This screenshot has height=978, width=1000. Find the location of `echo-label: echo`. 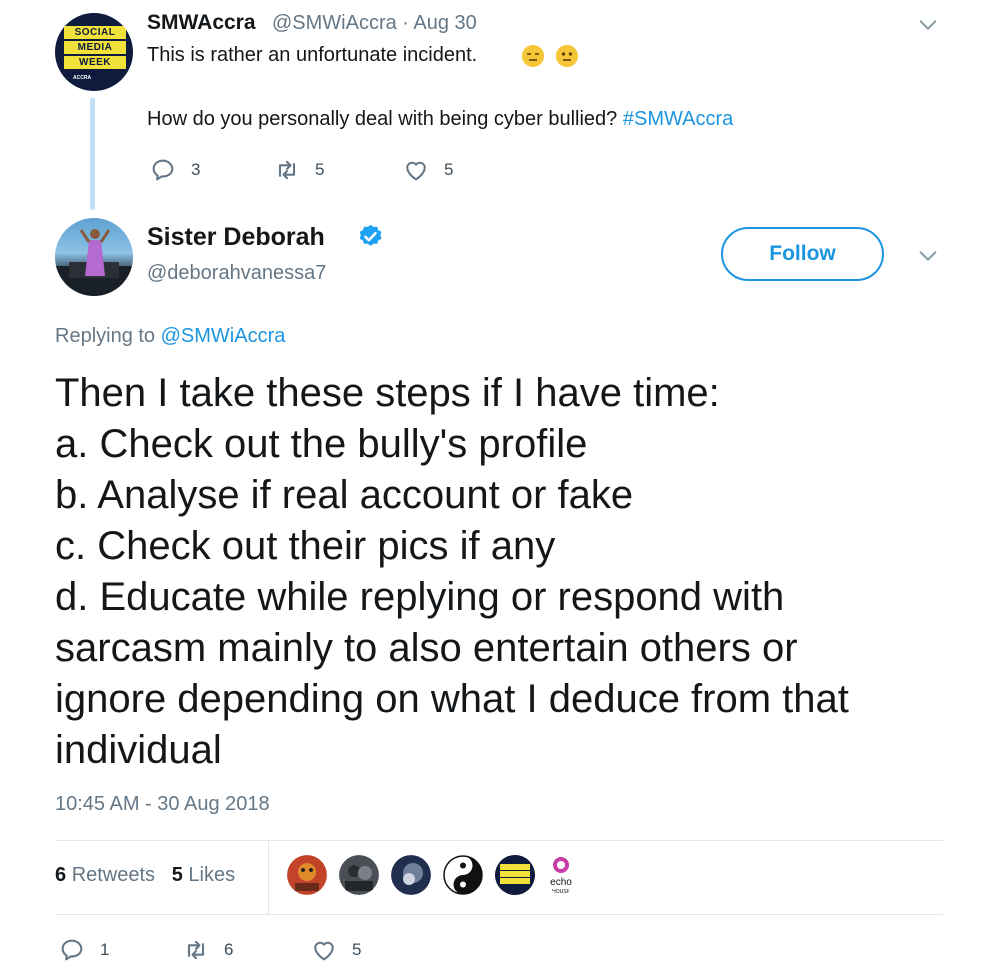

echo-label: echo is located at coordinates (561, 882).